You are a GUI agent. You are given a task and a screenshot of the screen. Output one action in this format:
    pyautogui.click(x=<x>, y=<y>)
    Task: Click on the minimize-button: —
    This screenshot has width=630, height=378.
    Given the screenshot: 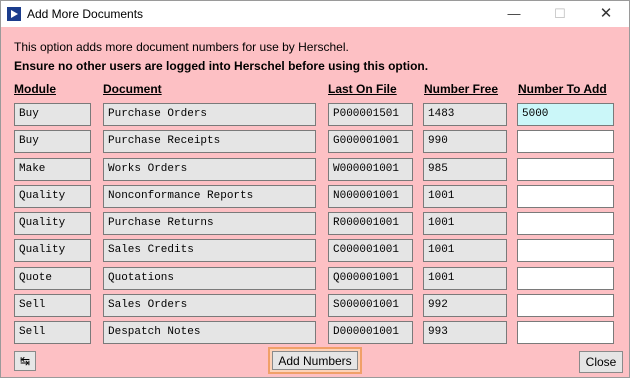 What is the action you would take?
    pyautogui.click(x=514, y=14)
    